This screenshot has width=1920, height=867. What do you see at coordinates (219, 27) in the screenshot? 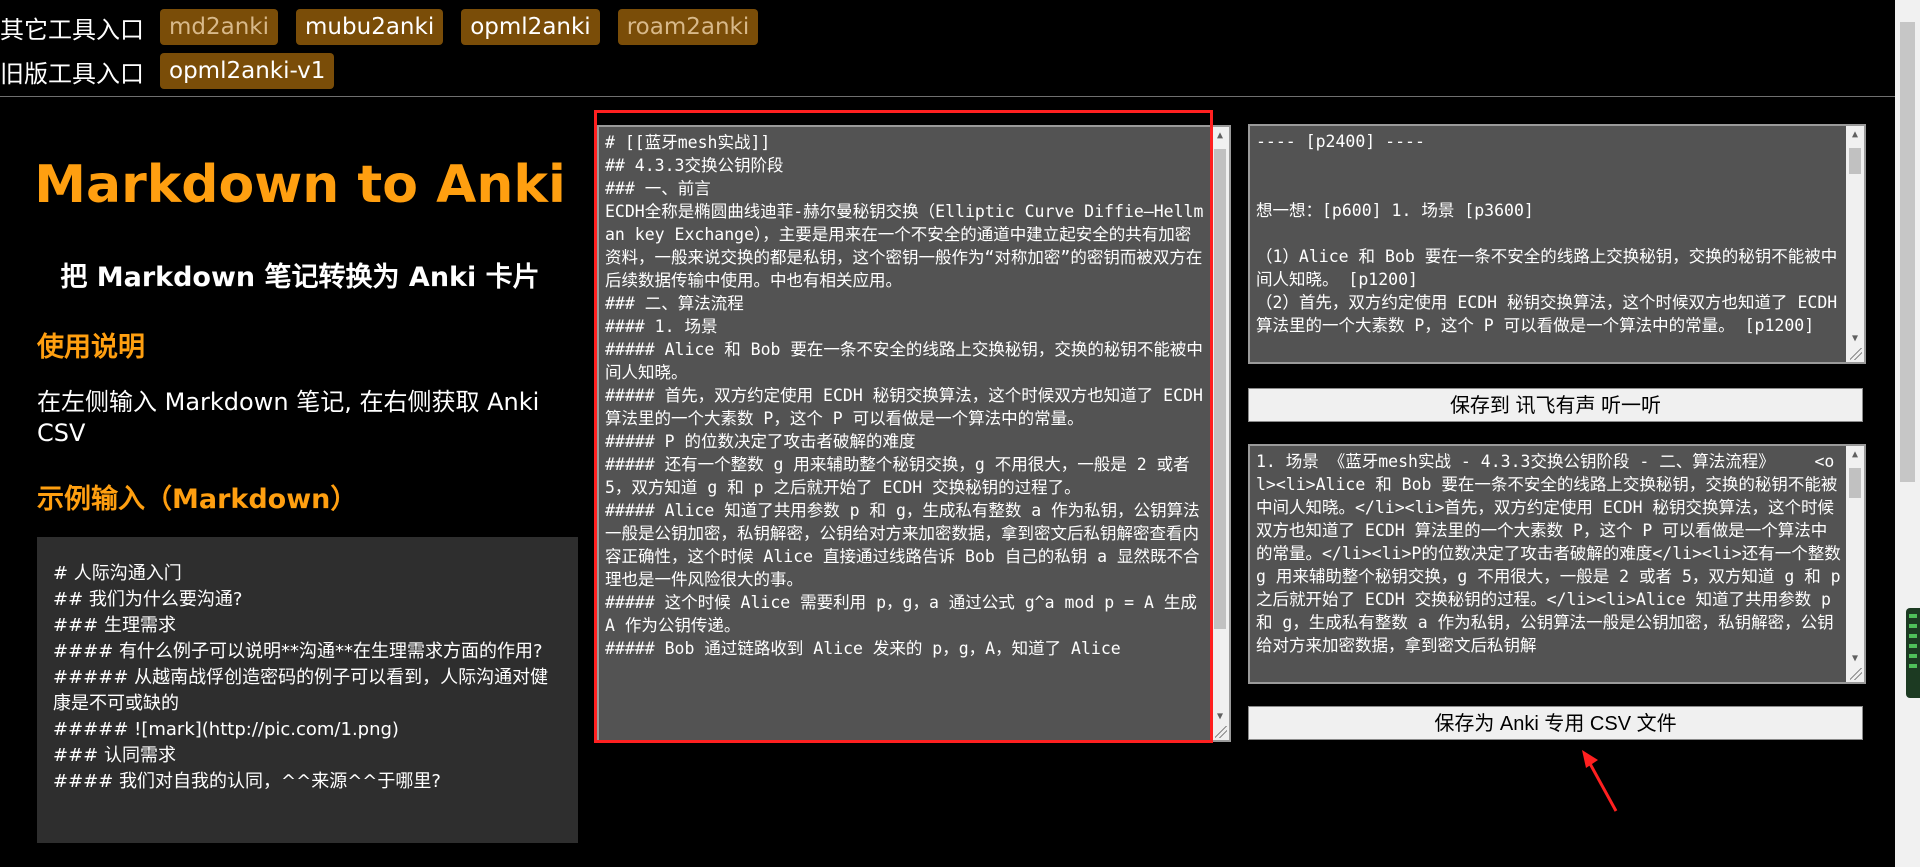
I see `link-md2anki: md2anki` at bounding box center [219, 27].